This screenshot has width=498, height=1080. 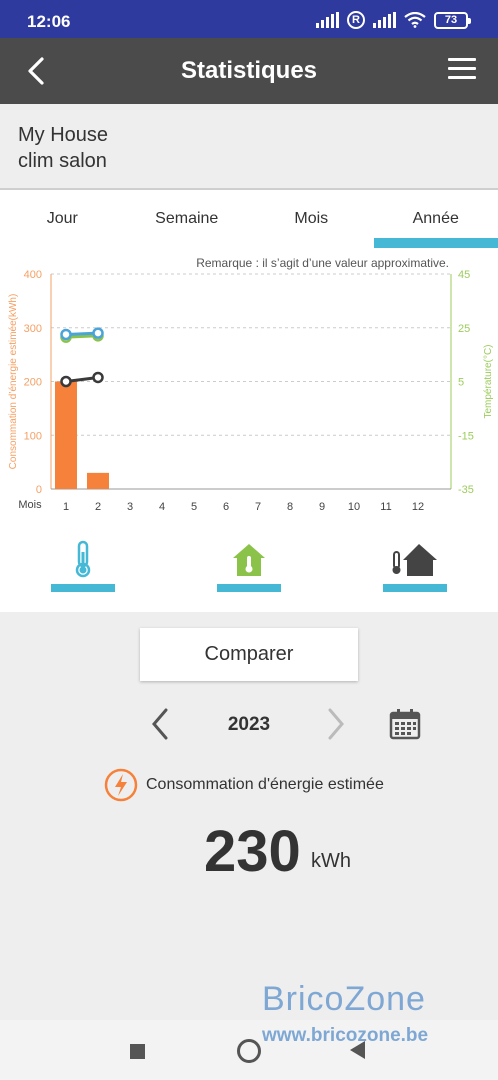 What do you see at coordinates (33, 436) in the screenshot?
I see `y-tick-label: 100` at bounding box center [33, 436].